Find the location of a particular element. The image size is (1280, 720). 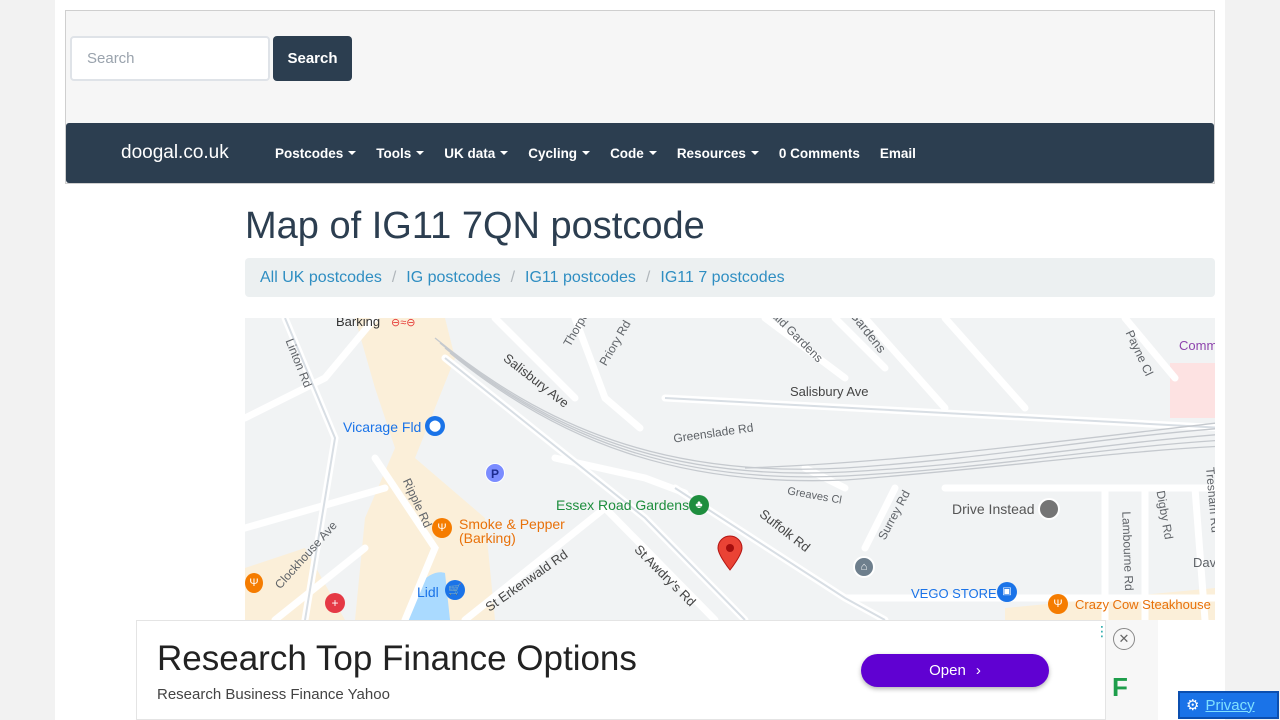

nav-label: Code is located at coordinates (627, 153).